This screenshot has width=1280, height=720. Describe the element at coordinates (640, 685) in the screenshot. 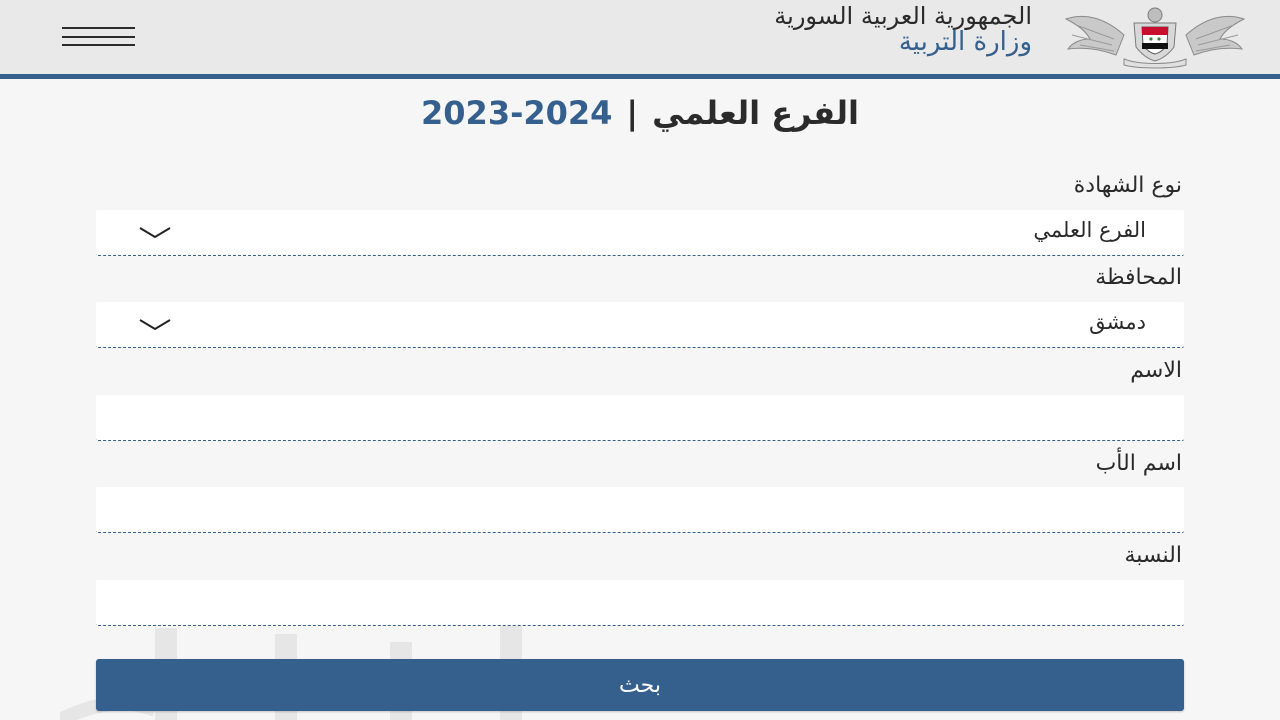

I see `search-button: بحث` at that location.